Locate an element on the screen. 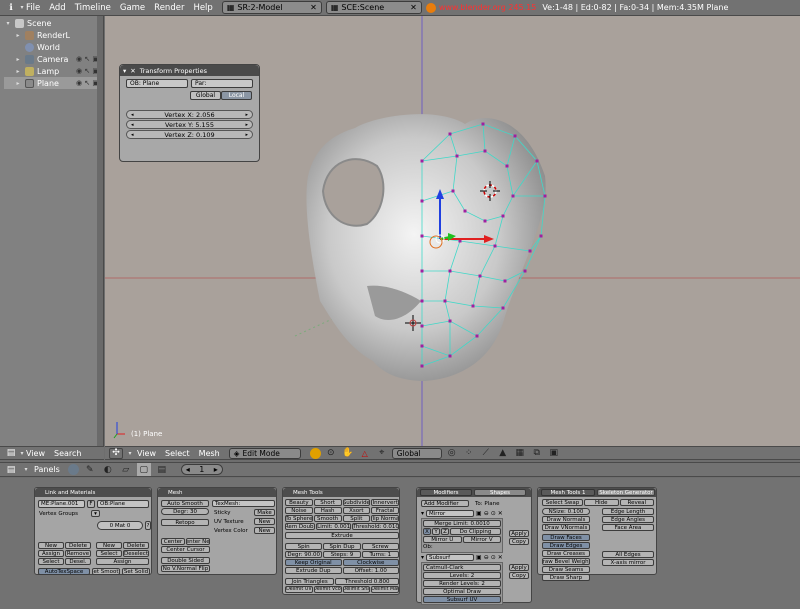  subsurf-copy-button: Copy is located at coordinates (519, 575).